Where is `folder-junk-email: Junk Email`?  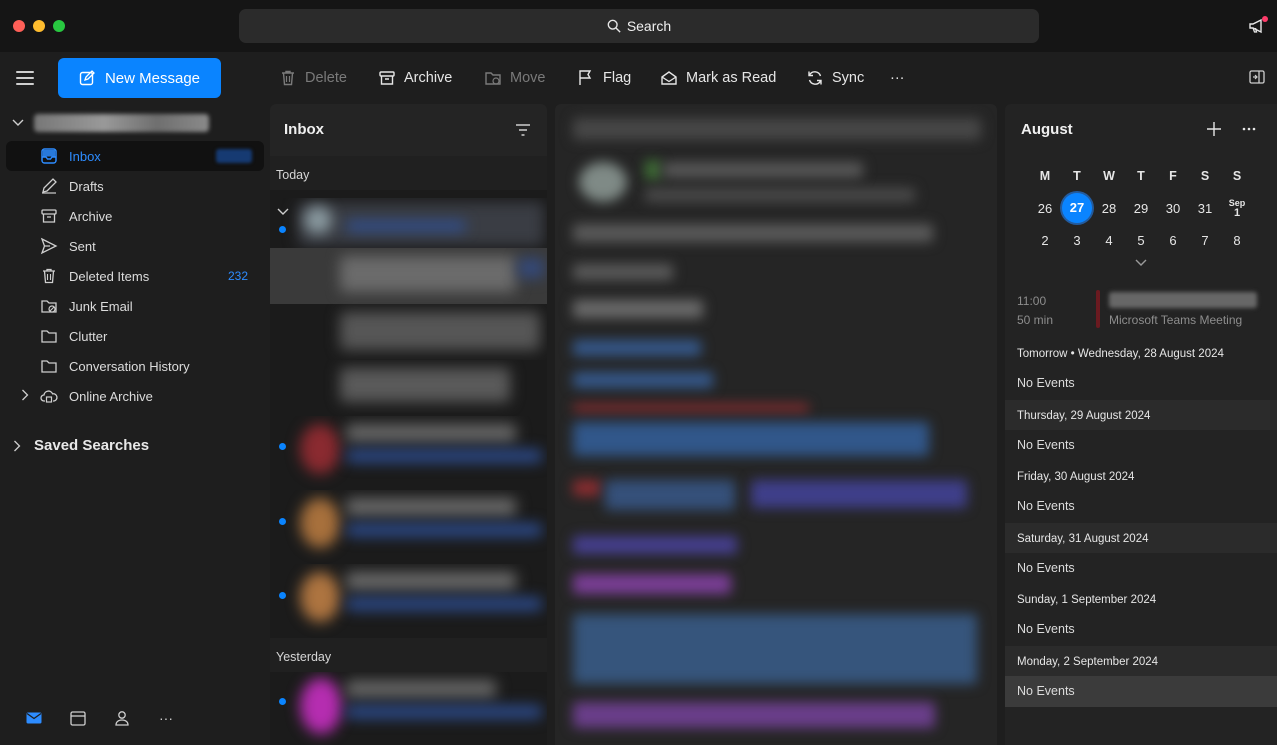
folder-junk-email: Junk Email is located at coordinates (135, 306).